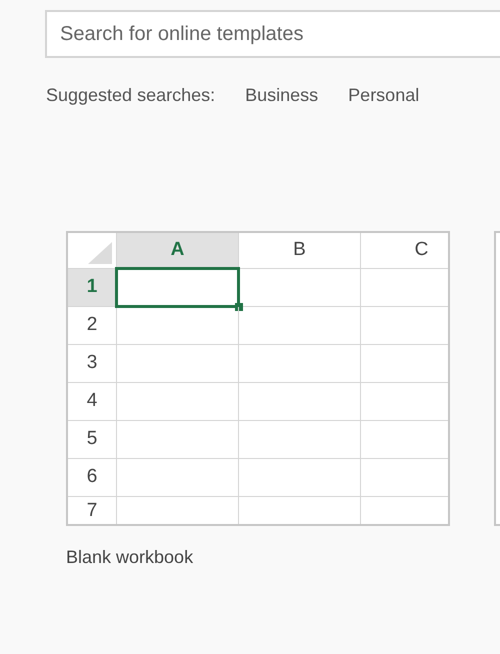 This screenshot has height=654, width=500. What do you see at coordinates (281, 95) in the screenshot?
I see `suggested-search-link: Business` at bounding box center [281, 95].